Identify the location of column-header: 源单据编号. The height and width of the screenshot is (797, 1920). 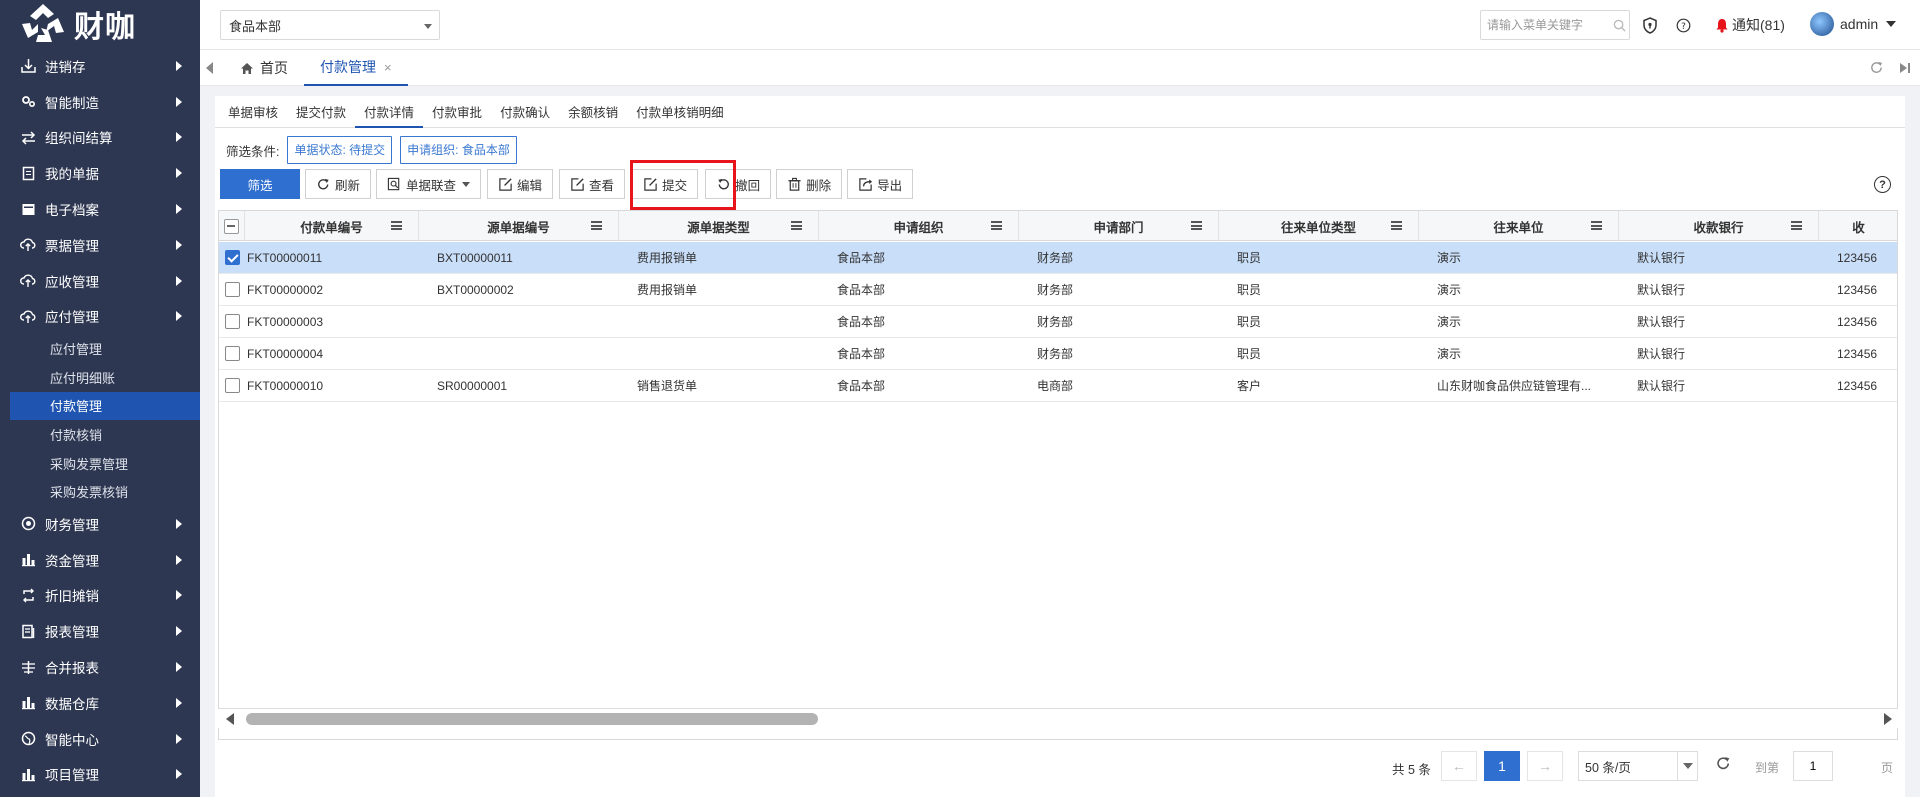
(519, 226).